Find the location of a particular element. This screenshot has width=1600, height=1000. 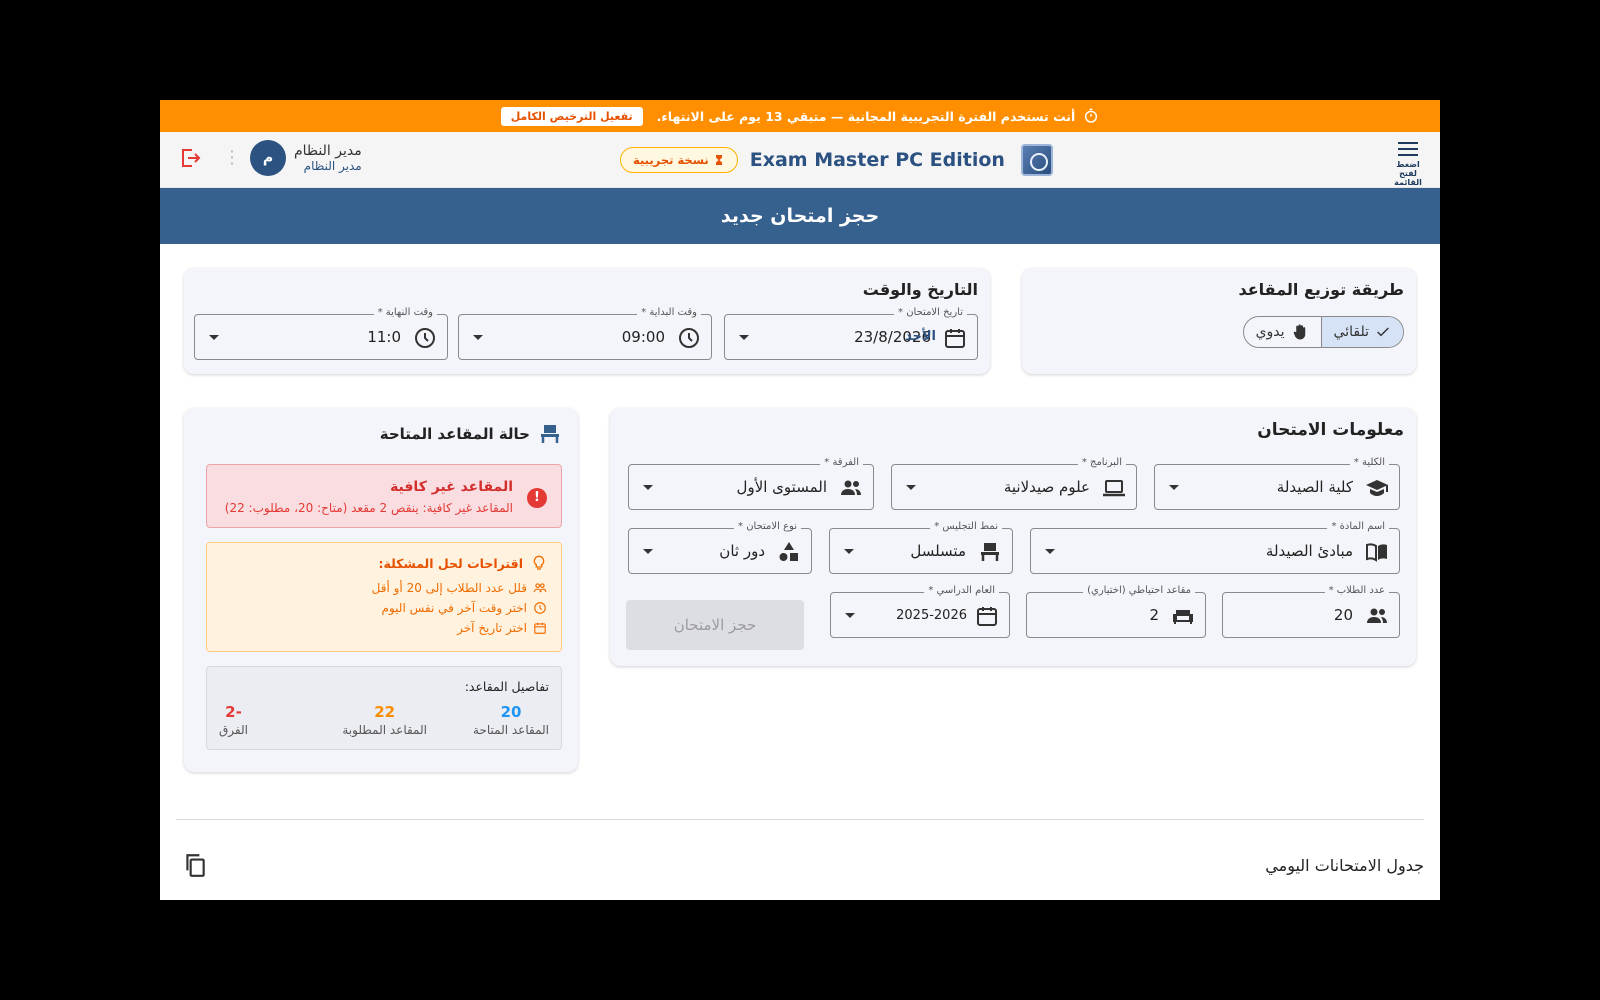

timer-icon is located at coordinates (1091, 115).